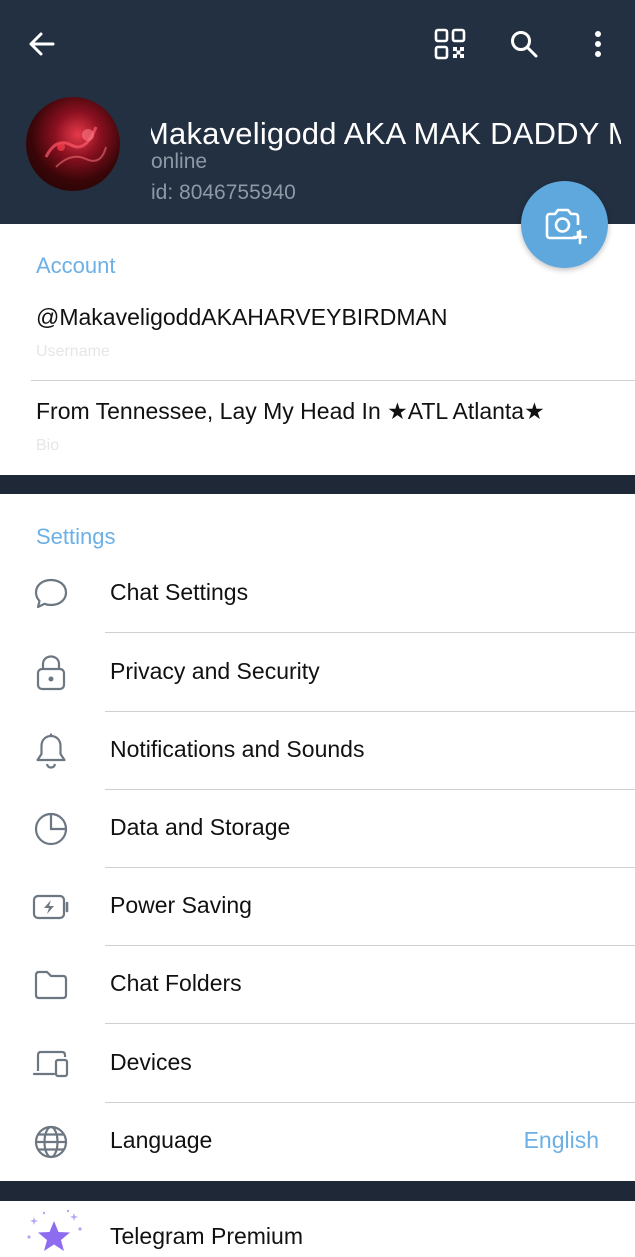  I want to click on settings-item-privacy: Privacy and Security, so click(317, 673).